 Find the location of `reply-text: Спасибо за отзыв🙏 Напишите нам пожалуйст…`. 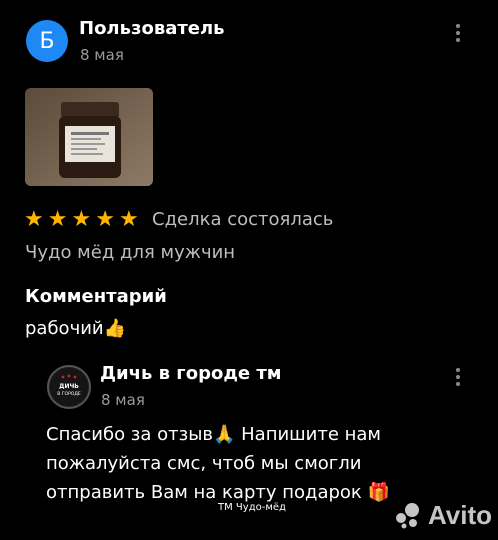

reply-text: Спасибо за отзыв🙏 Напишите нам пожалуйст… is located at coordinates (218, 463).